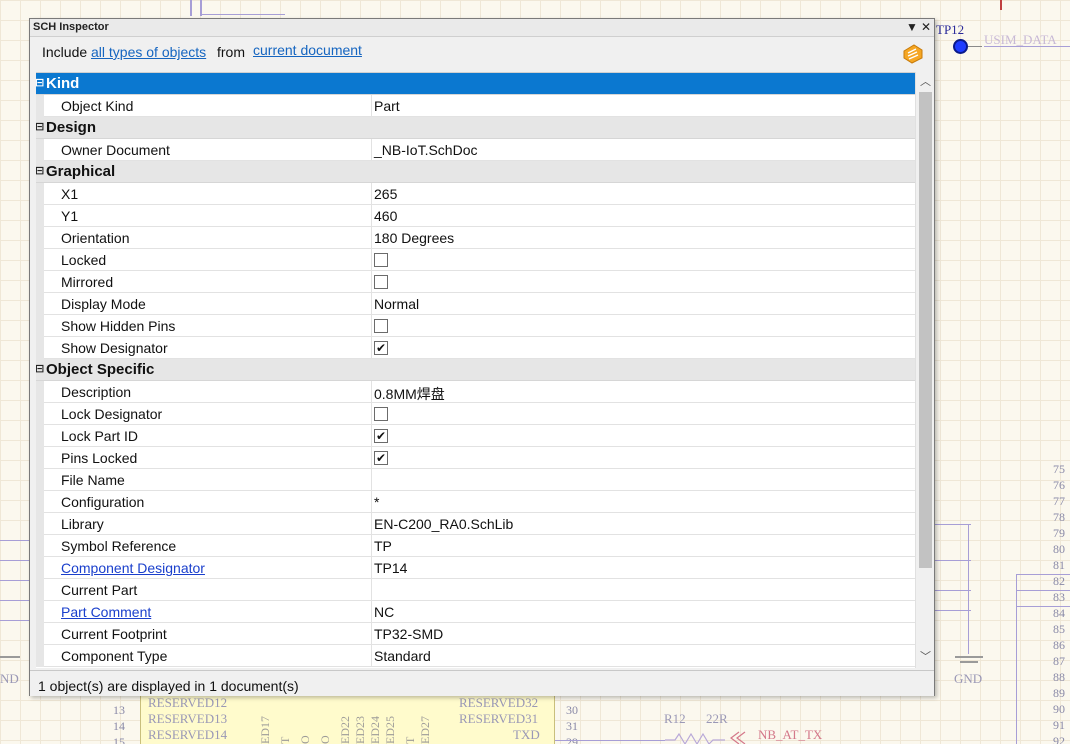  What do you see at coordinates (106, 612) in the screenshot?
I see `property-name: Part Comment` at bounding box center [106, 612].